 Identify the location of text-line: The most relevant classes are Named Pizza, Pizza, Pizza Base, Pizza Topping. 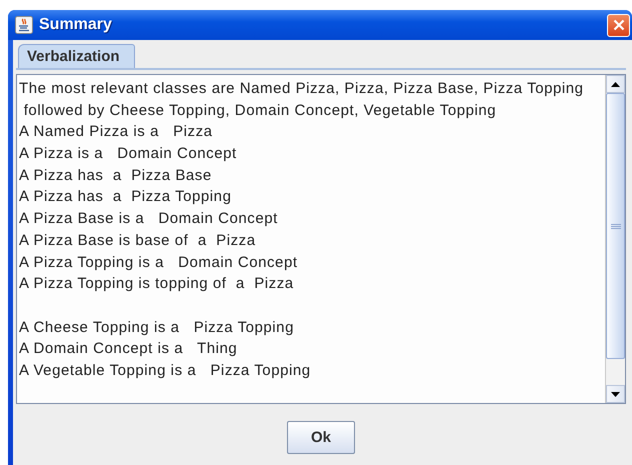
(302, 89).